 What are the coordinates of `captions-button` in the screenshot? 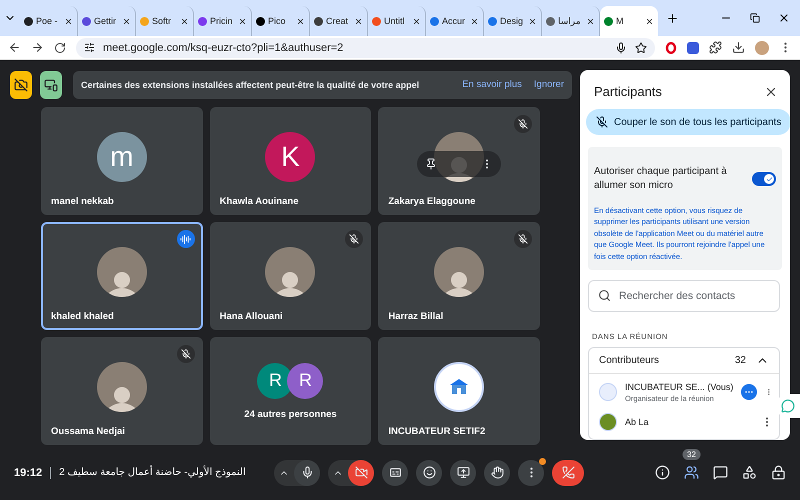 It's located at (395, 473).